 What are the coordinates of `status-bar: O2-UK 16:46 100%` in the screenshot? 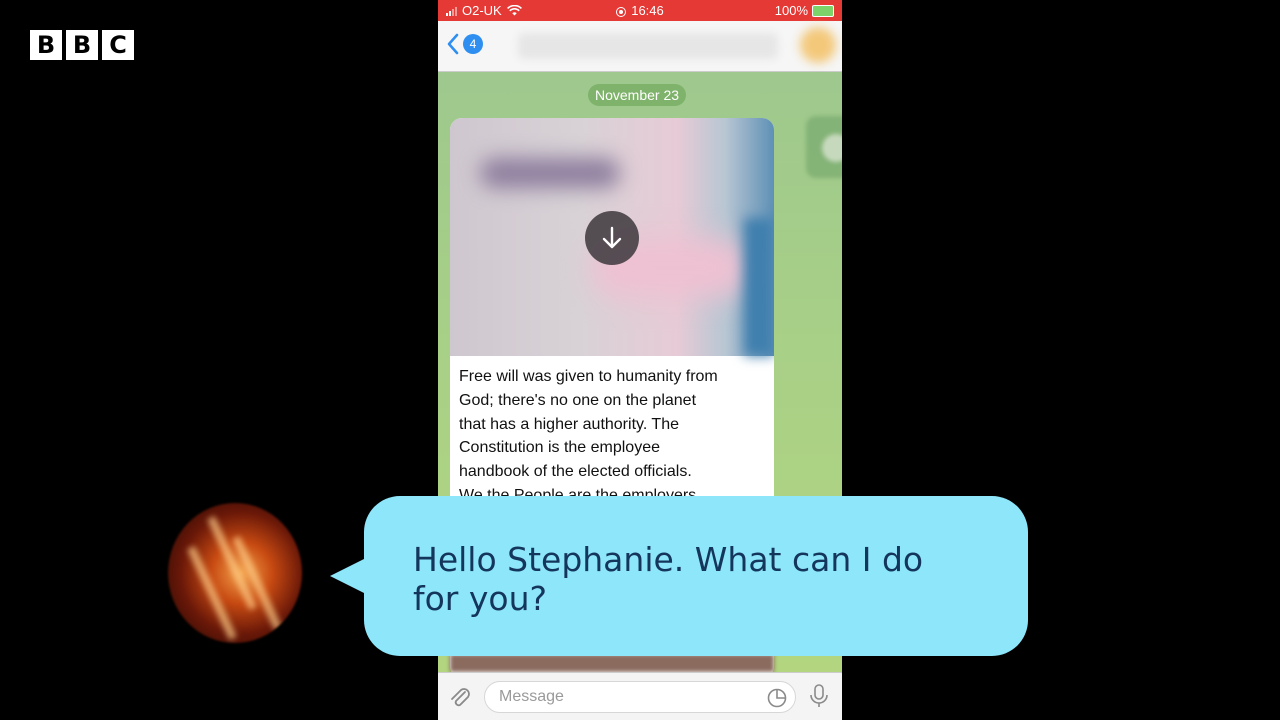 It's located at (640, 10).